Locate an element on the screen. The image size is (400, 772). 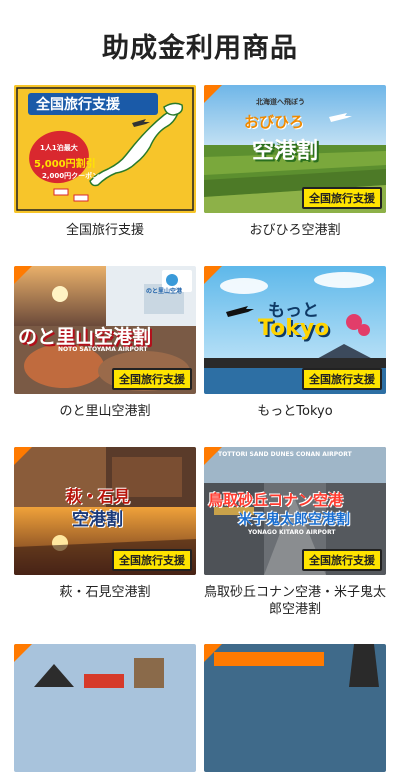
product-thumbnail: 萩・石見 空港割 全国旅行支援 is located at coordinates (105, 511).